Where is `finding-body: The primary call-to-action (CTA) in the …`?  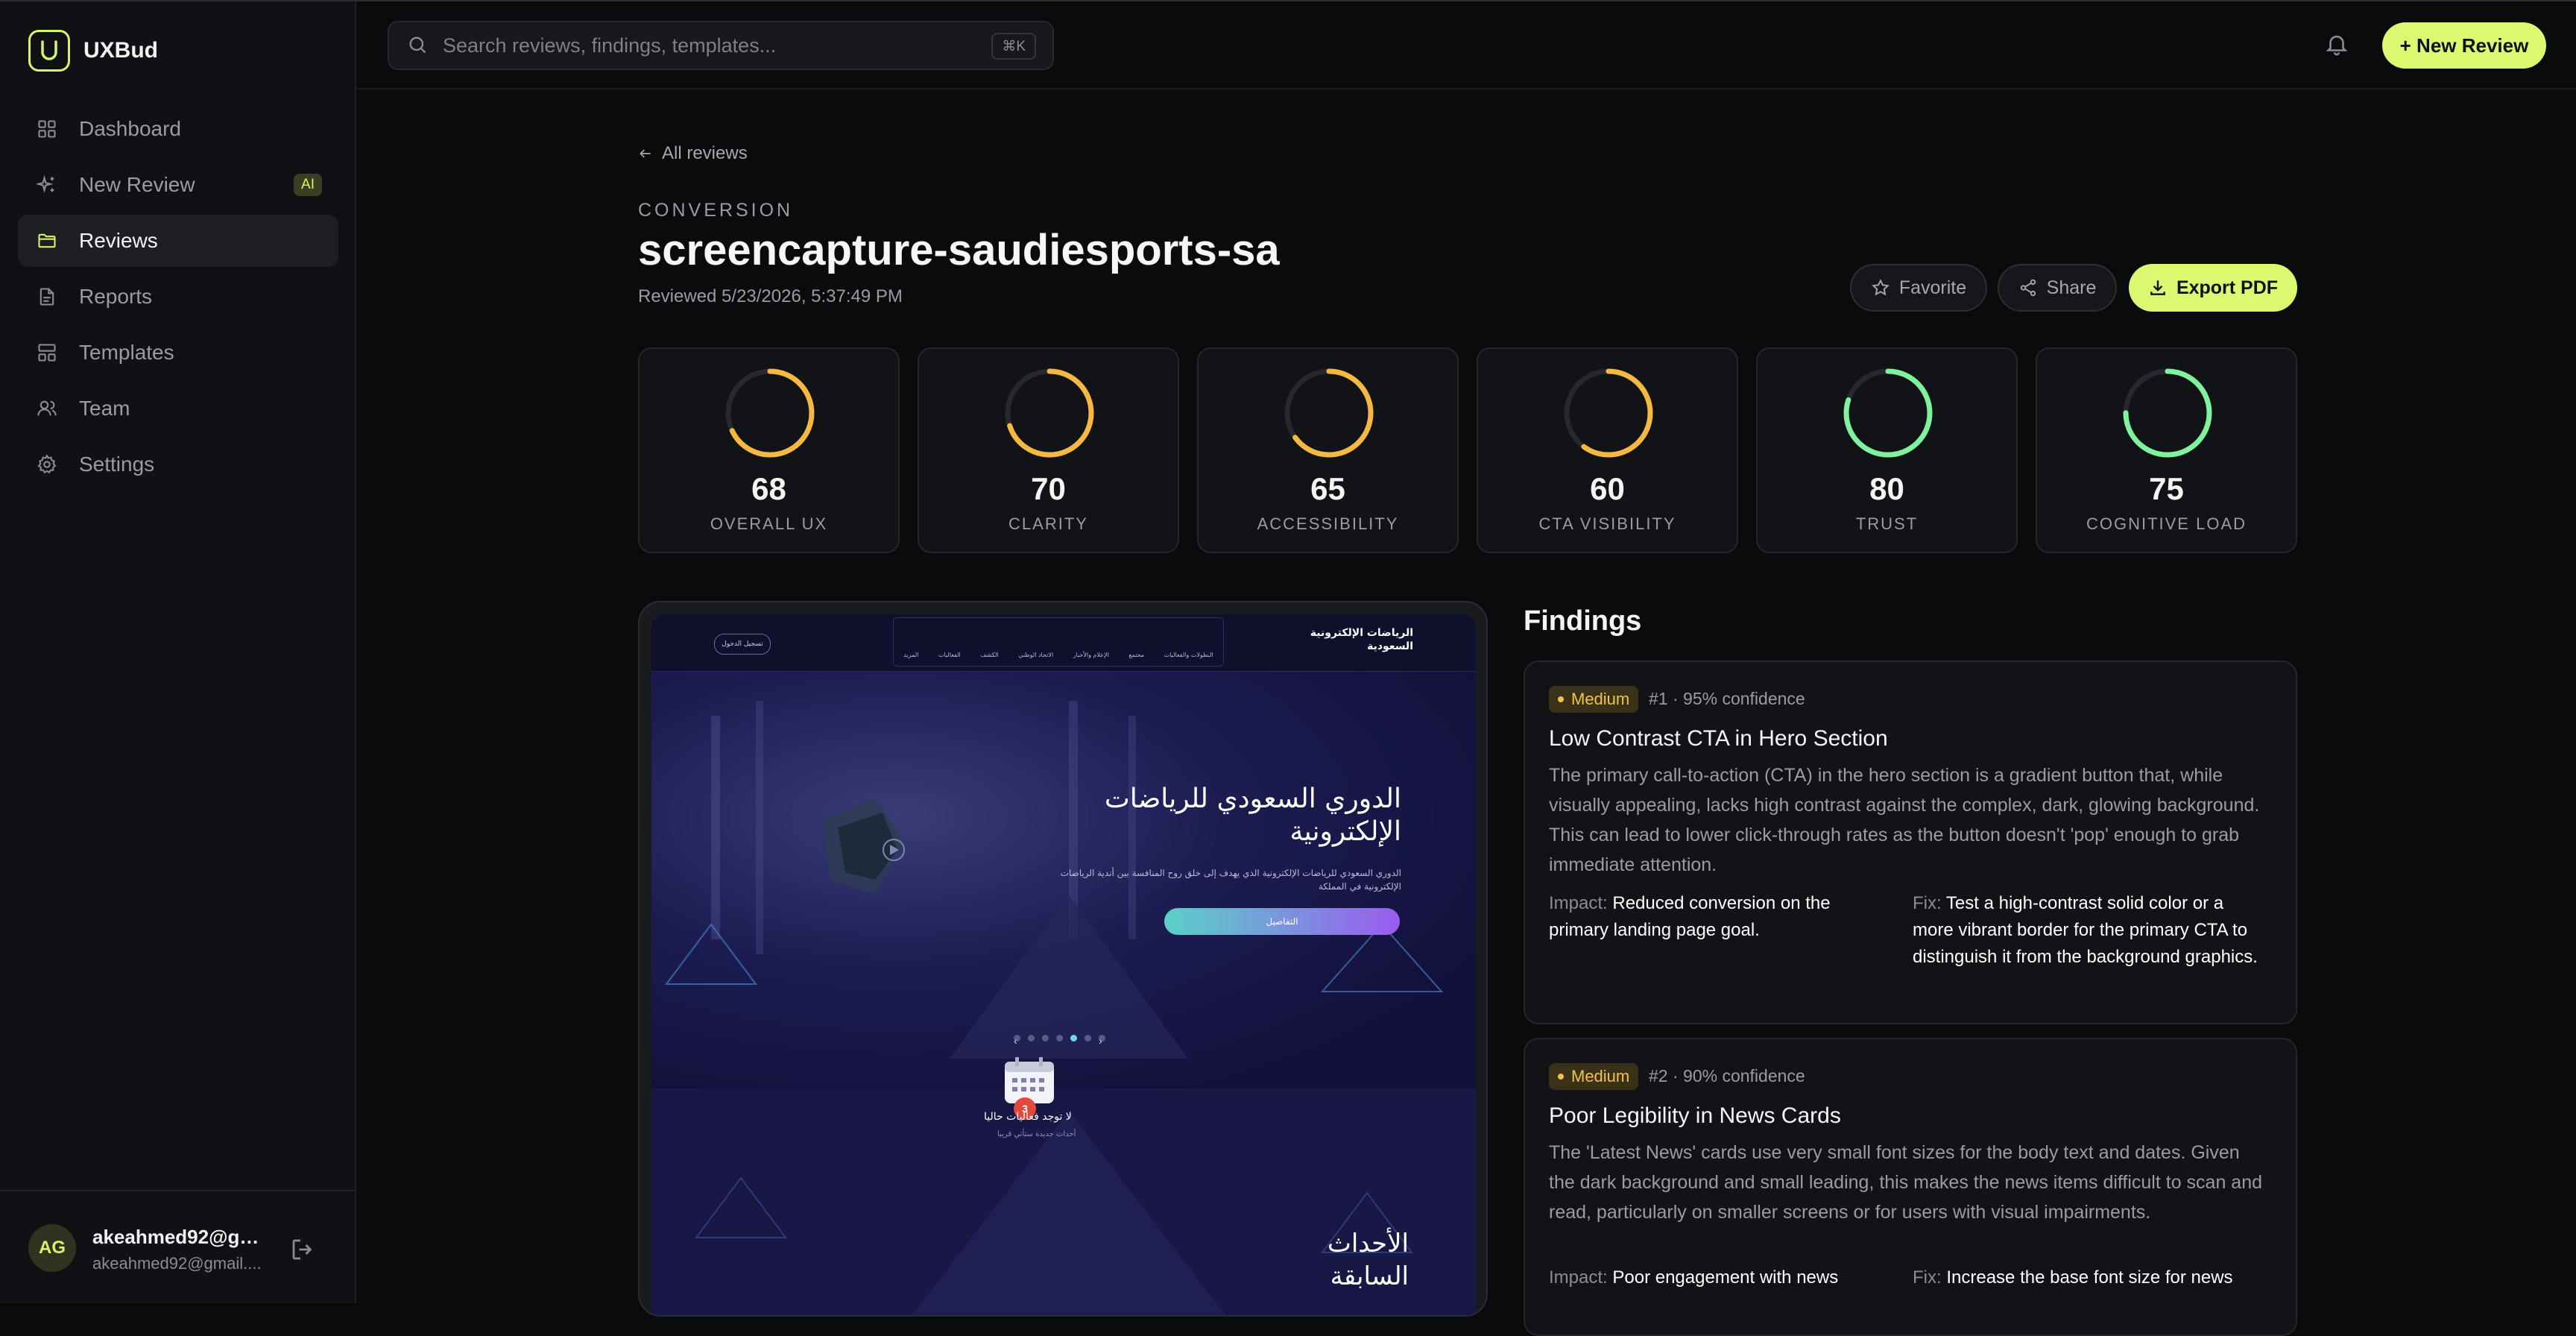
finding-body: The primary call-to-action (CTA) in the … is located at coordinates (1904, 820).